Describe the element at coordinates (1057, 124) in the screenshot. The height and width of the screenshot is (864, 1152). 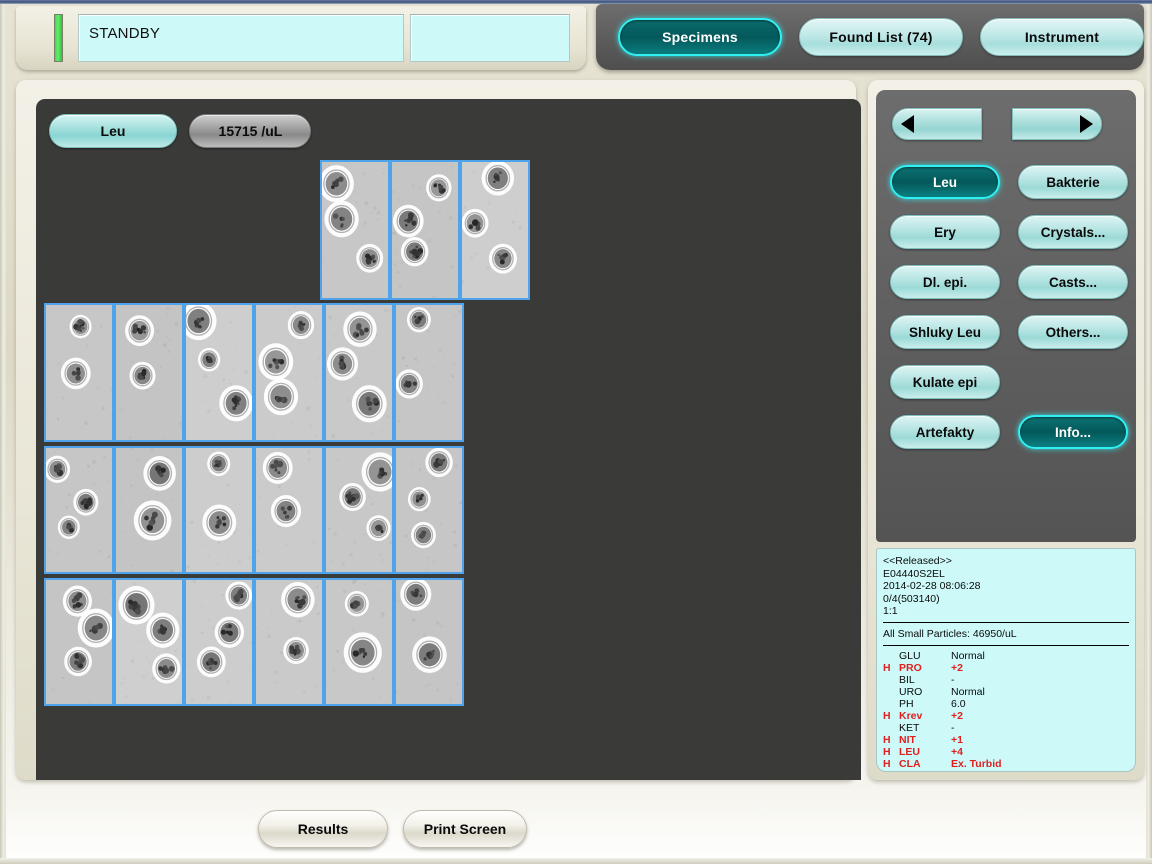
I see `next-page-button` at that location.